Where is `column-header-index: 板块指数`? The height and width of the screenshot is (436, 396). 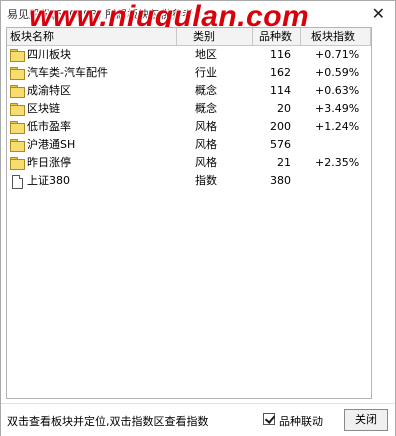
column-header-index: 板块指数 is located at coordinates (336, 36).